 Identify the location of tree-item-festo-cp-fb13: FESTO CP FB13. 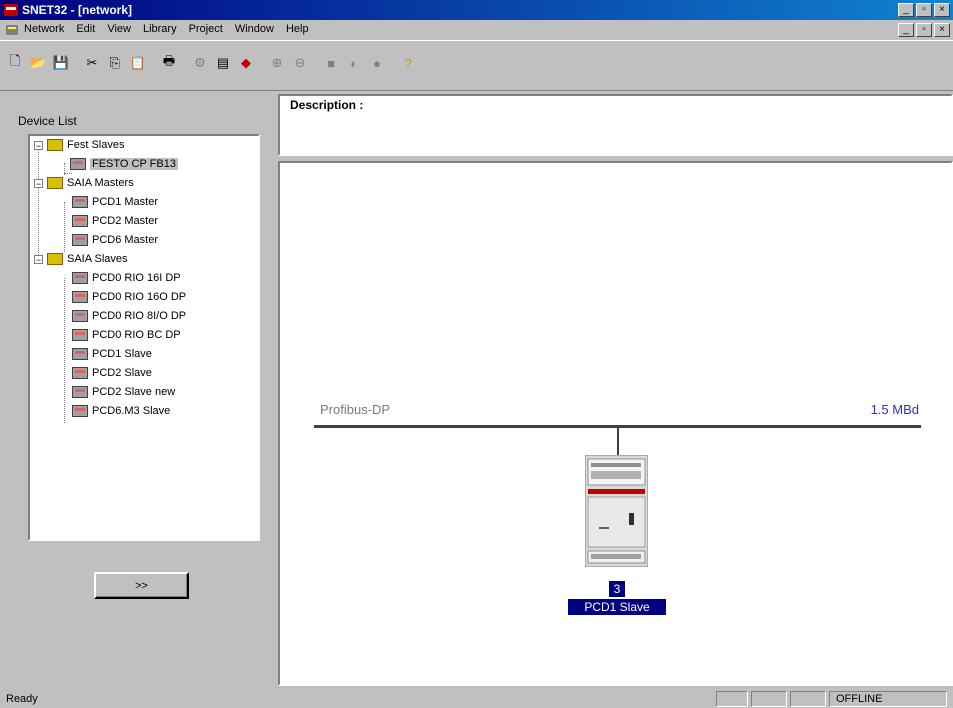
(120, 164).